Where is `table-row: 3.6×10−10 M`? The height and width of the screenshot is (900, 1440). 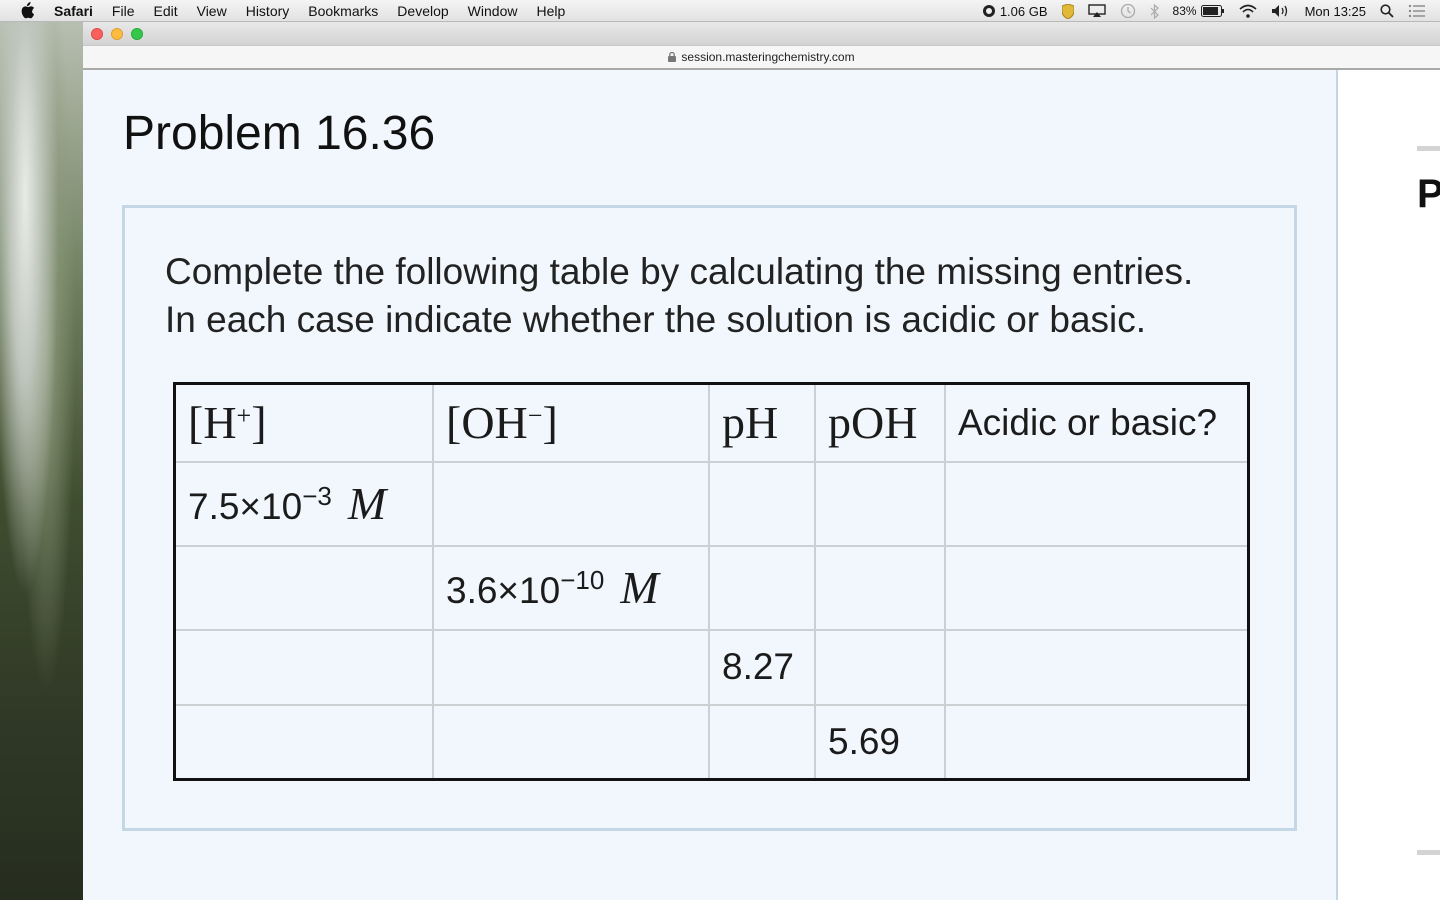
table-row: 3.6×10−10 M is located at coordinates (711, 587).